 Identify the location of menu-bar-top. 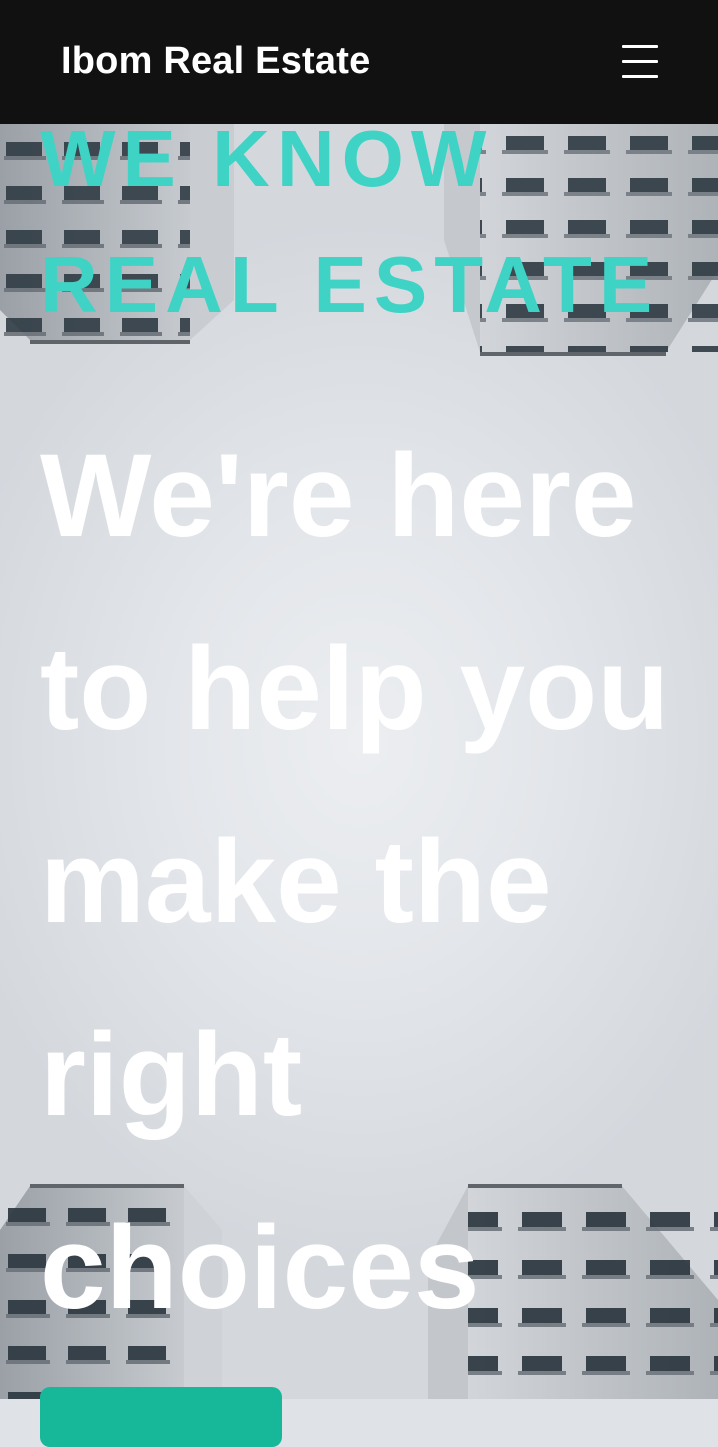
(640, 46).